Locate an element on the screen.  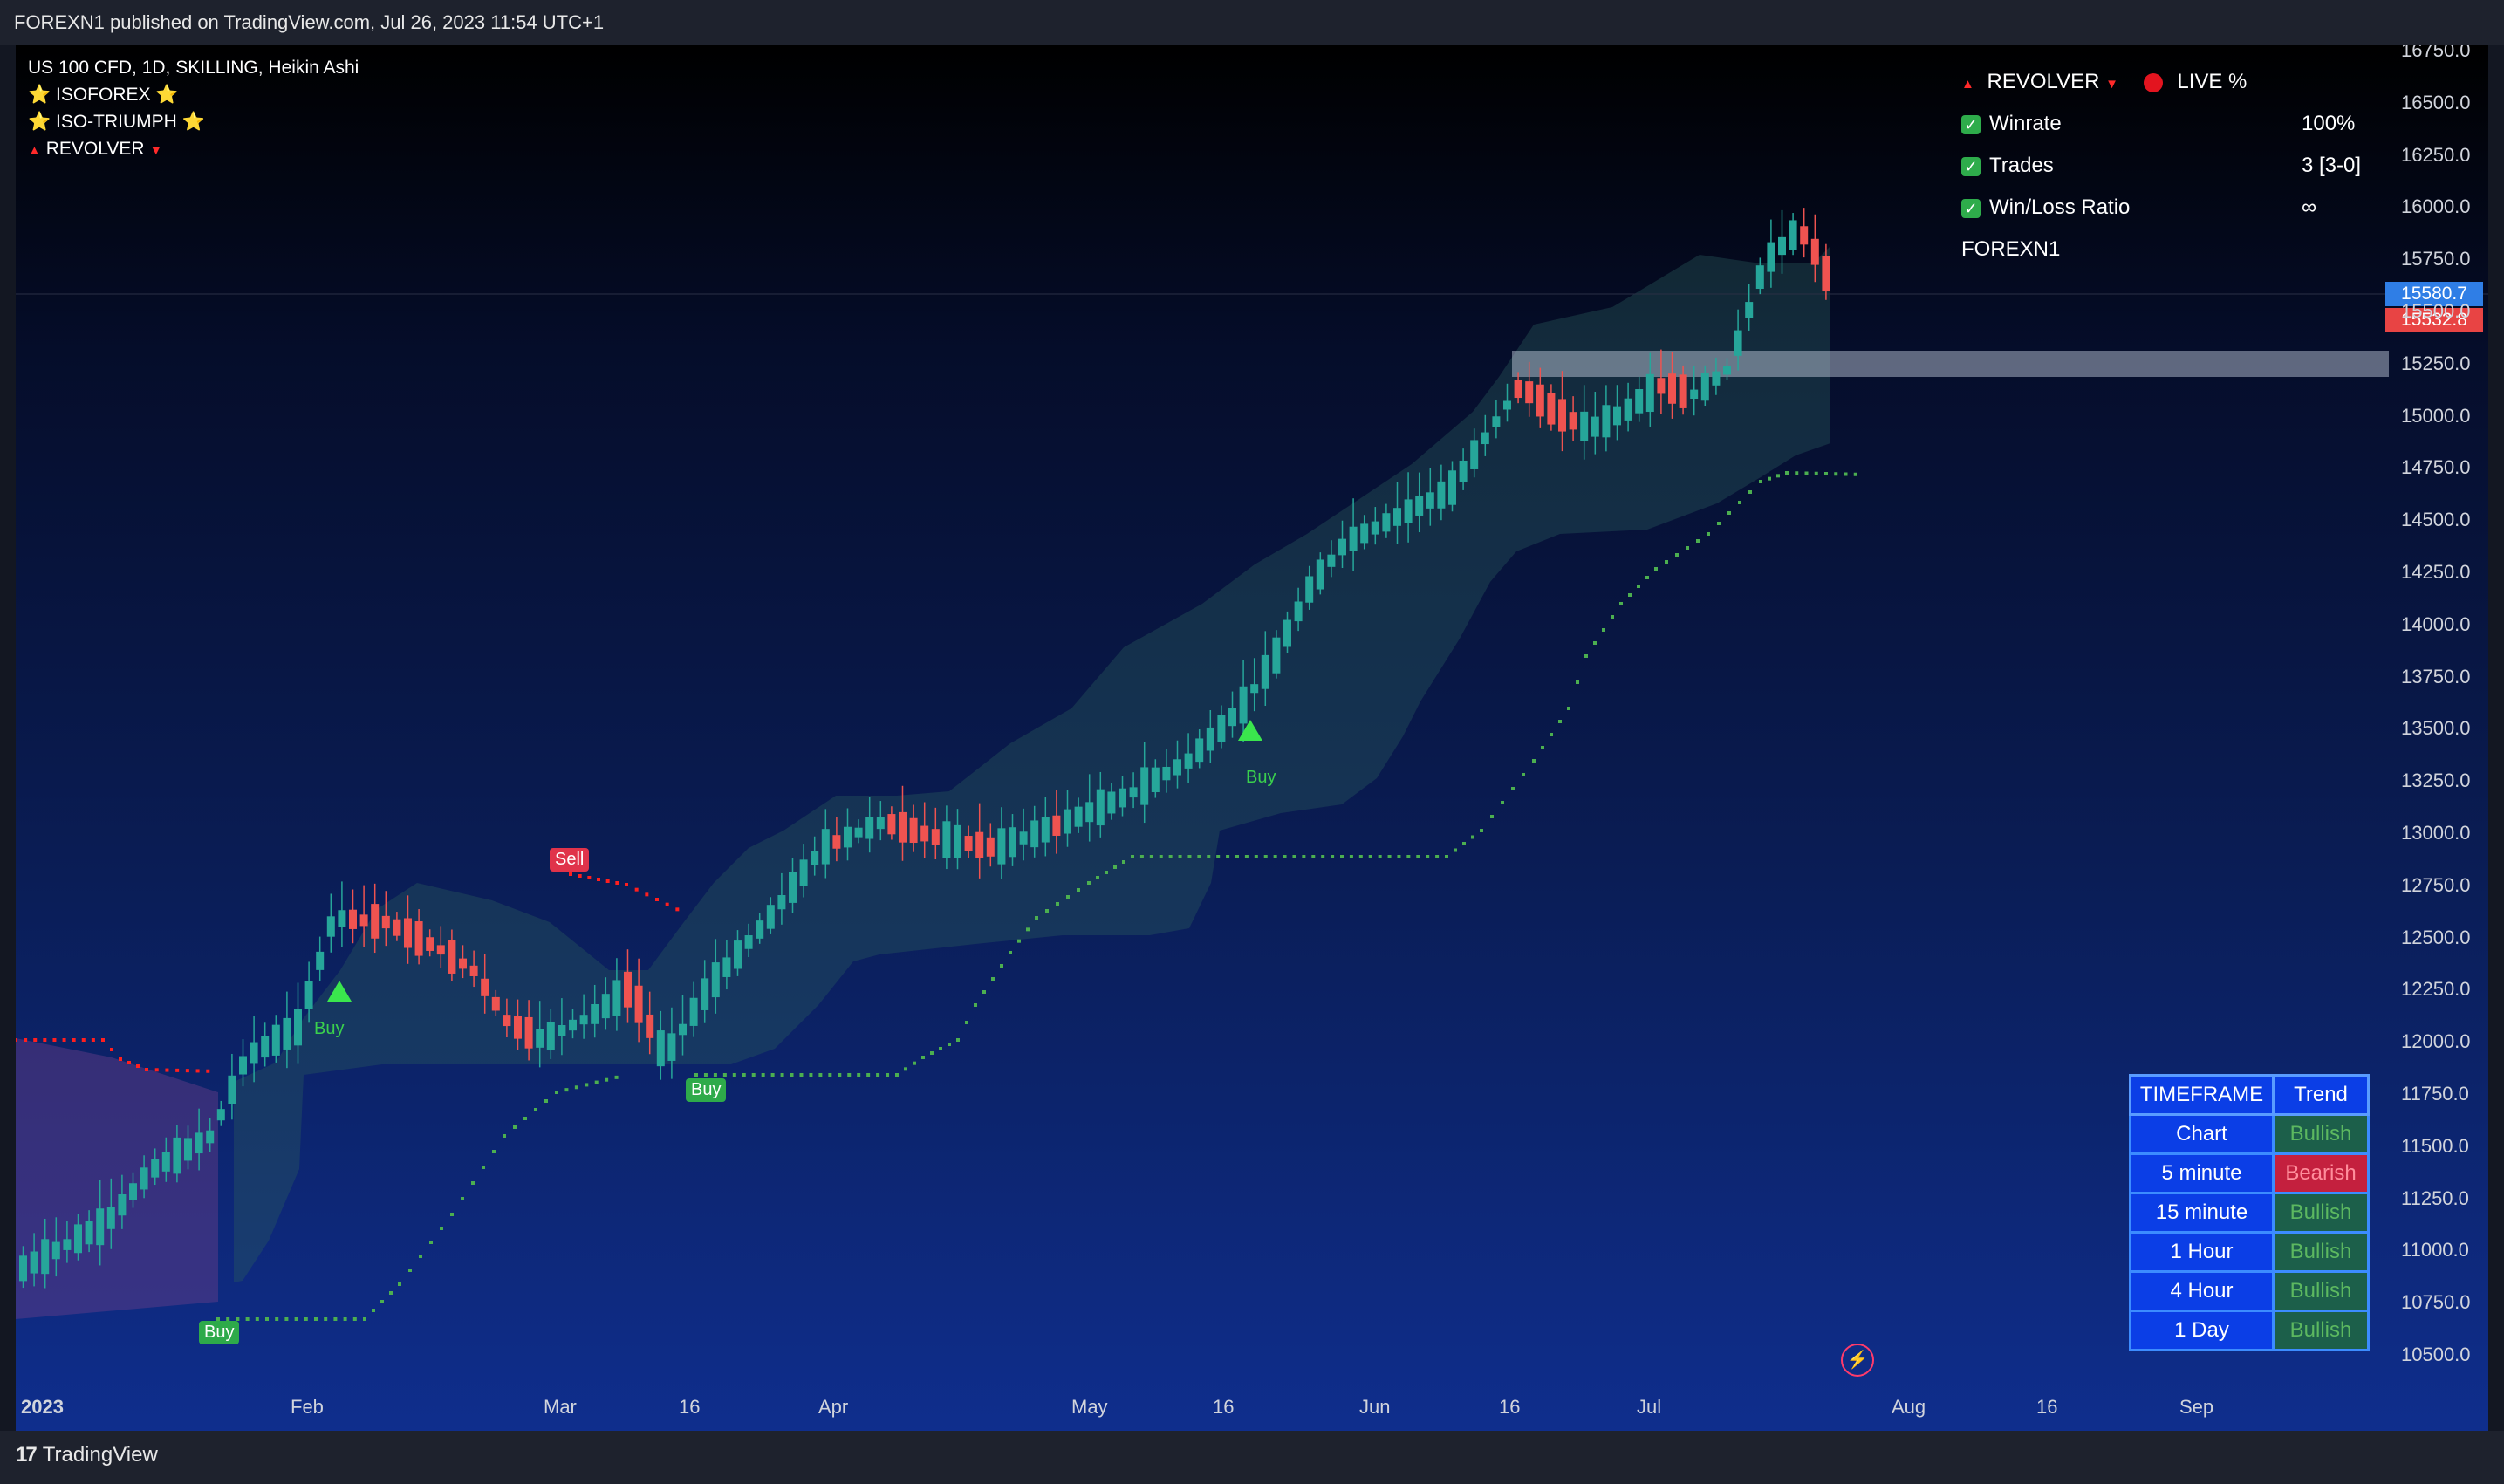
legend-iso-triumph: ⭐ ISO-TRIUMPH ⭐ is located at coordinates (193, 121).